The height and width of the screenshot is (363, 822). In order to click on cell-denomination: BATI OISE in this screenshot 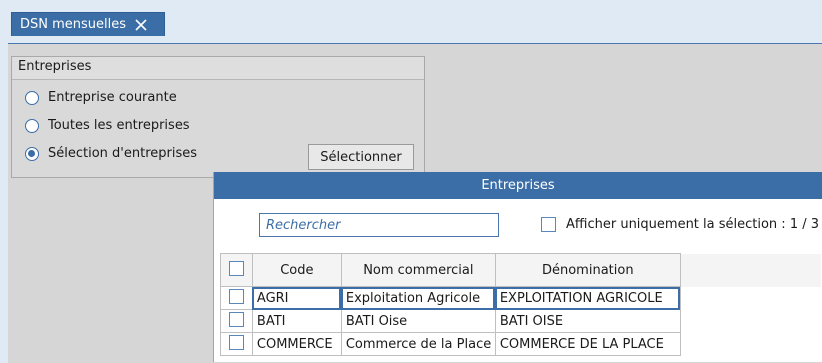, I will do `click(587, 321)`.